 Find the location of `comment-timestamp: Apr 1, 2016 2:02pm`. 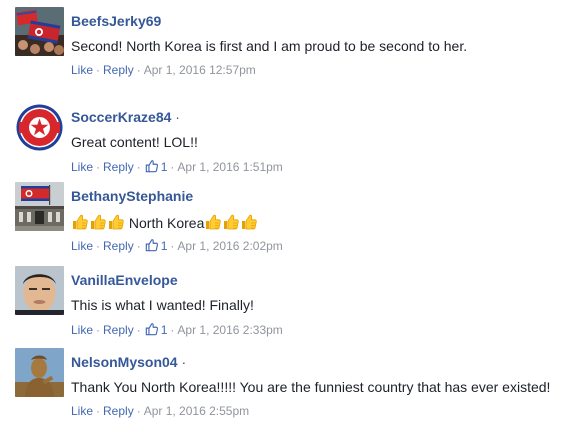

comment-timestamp: Apr 1, 2016 2:02pm is located at coordinates (229, 246).